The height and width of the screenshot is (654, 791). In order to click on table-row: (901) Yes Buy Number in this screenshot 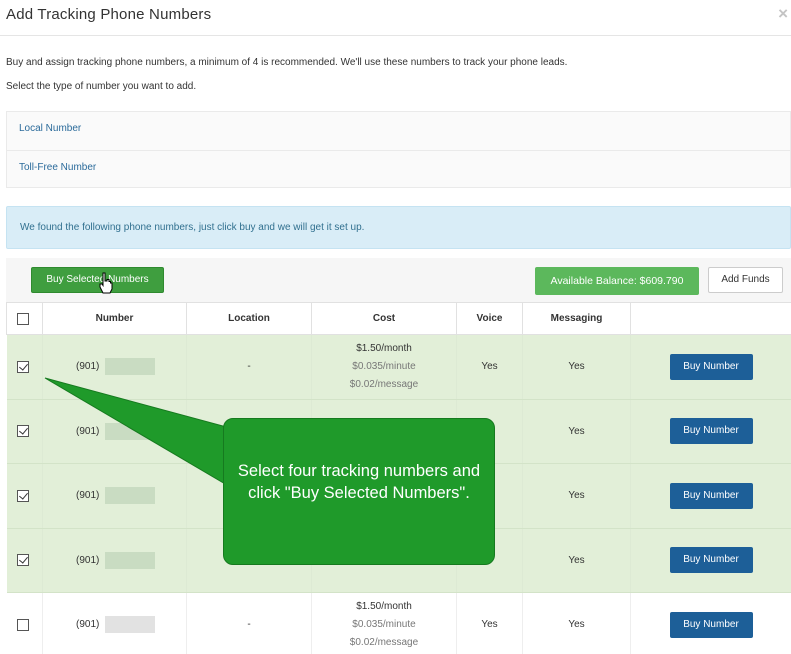, I will do `click(398, 496)`.